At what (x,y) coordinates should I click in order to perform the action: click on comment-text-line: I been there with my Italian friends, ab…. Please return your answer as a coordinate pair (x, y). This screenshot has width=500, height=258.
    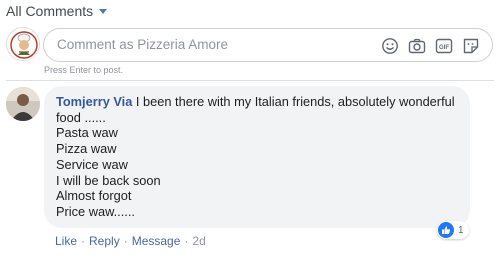
    Looking at the image, I should click on (295, 101).